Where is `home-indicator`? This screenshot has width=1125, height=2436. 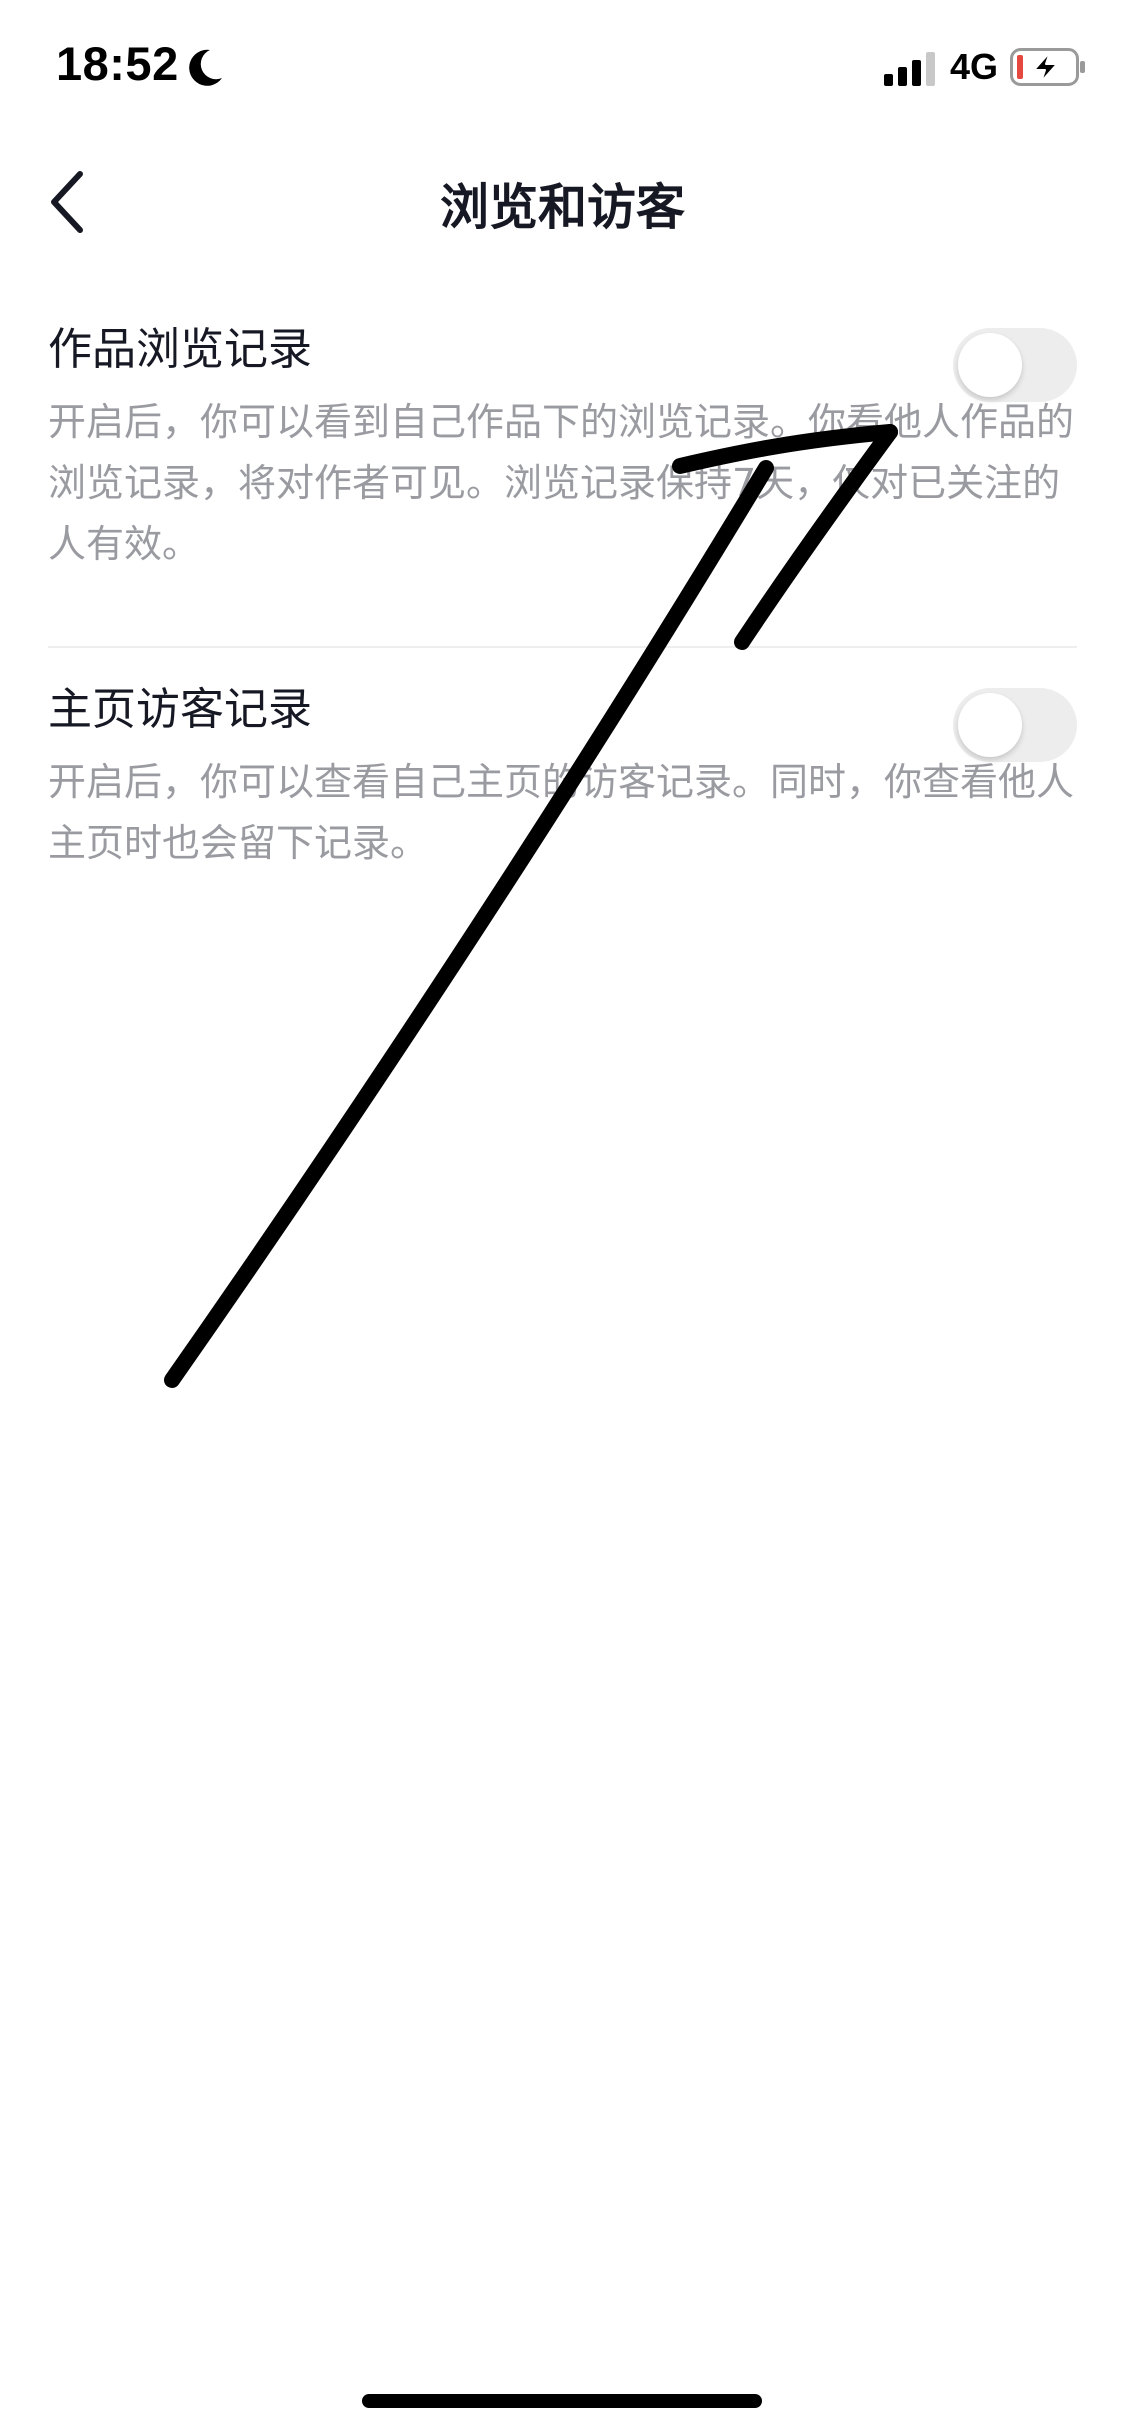 home-indicator is located at coordinates (562, 2401).